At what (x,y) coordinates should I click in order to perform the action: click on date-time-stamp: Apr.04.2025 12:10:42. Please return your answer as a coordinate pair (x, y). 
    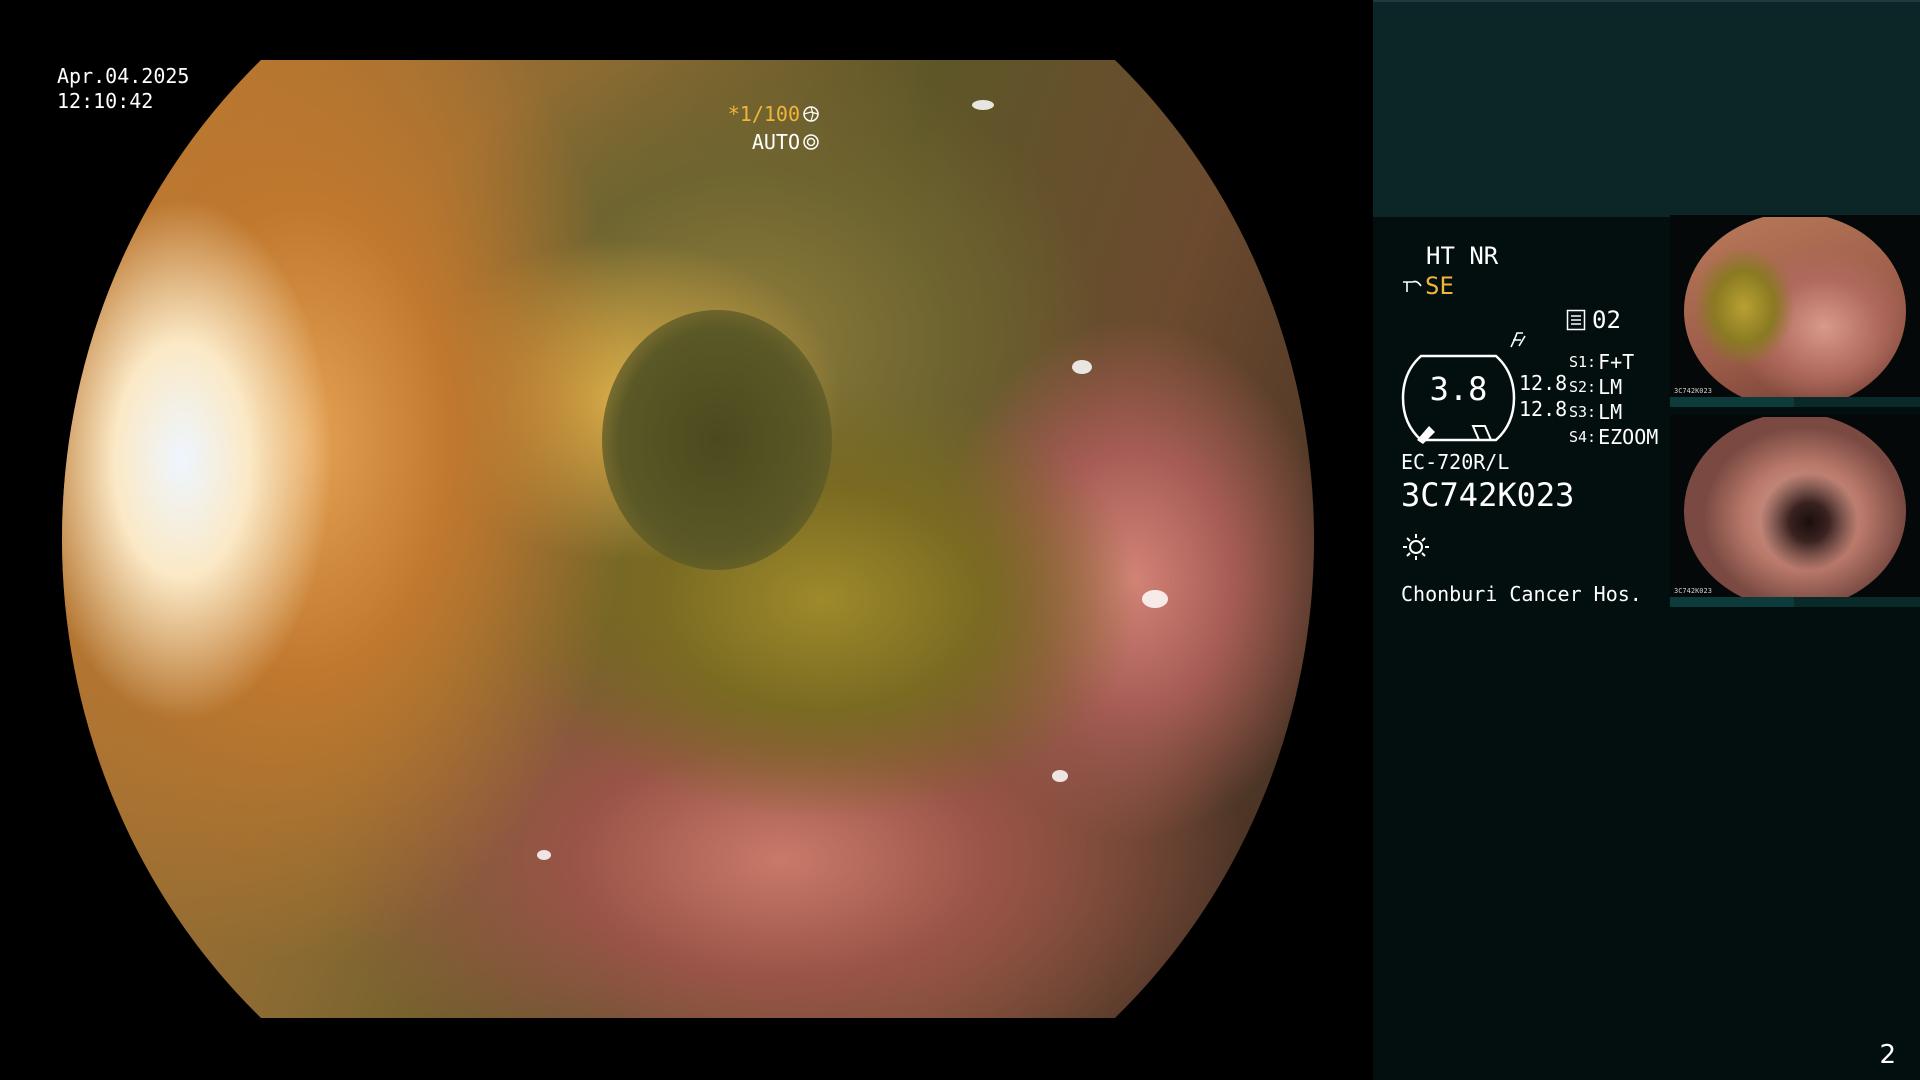
    Looking at the image, I should click on (123, 89).